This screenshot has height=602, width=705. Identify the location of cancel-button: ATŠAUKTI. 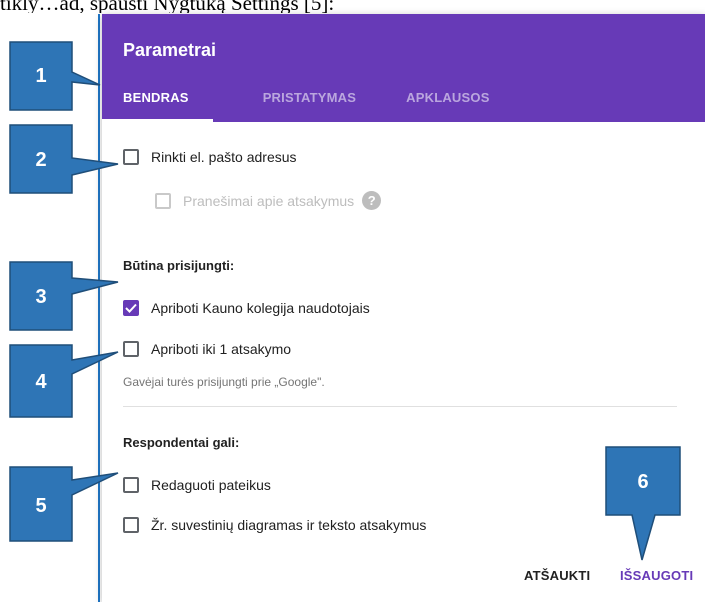
(557, 575).